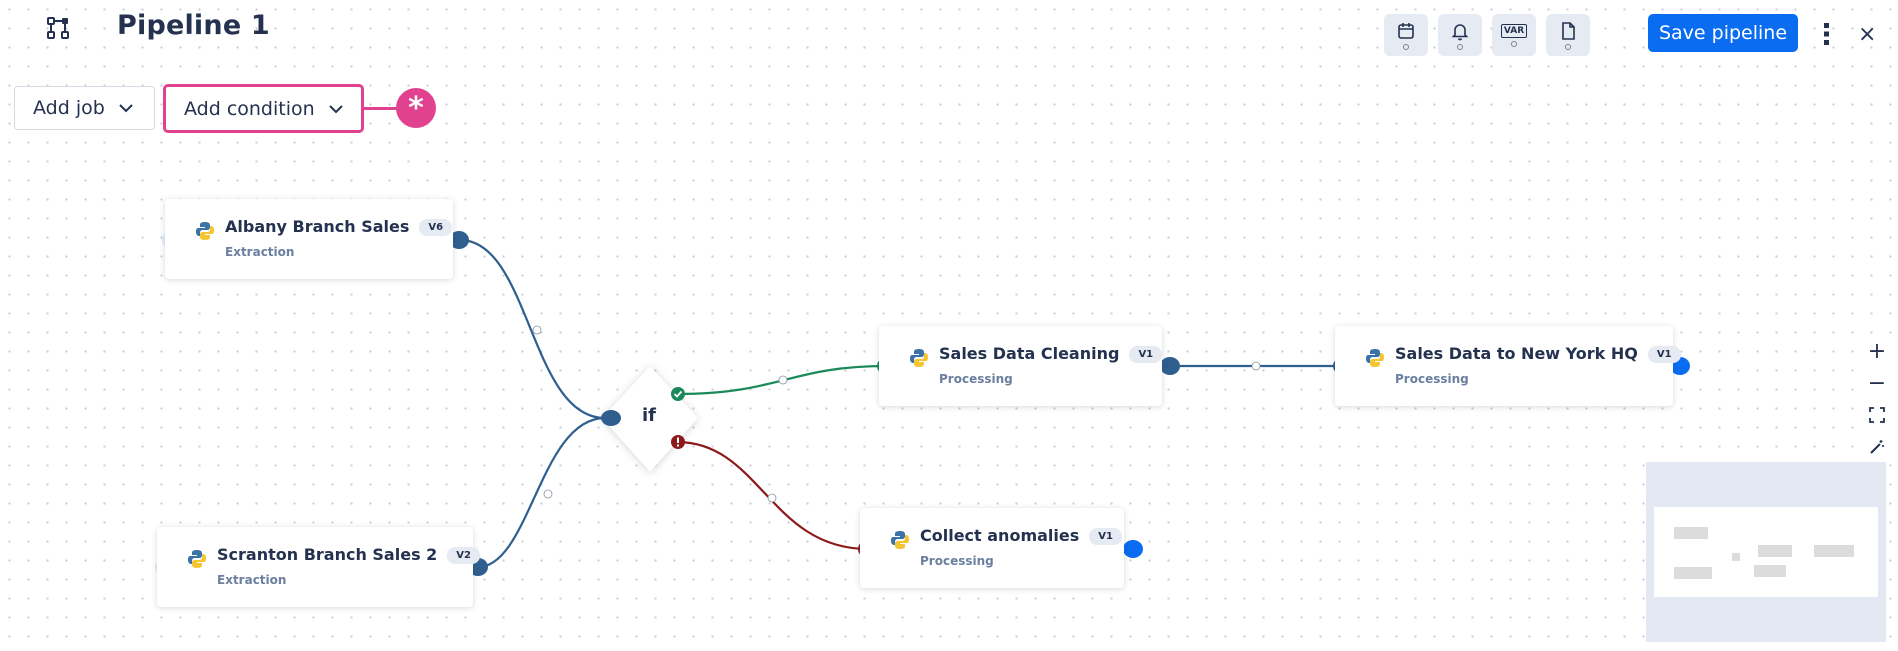 The image size is (1898, 651). What do you see at coordinates (1021, 366) in the screenshot?
I see `job-node-sales-cleaning: Sales Data Cleaning V1 Processing` at bounding box center [1021, 366].